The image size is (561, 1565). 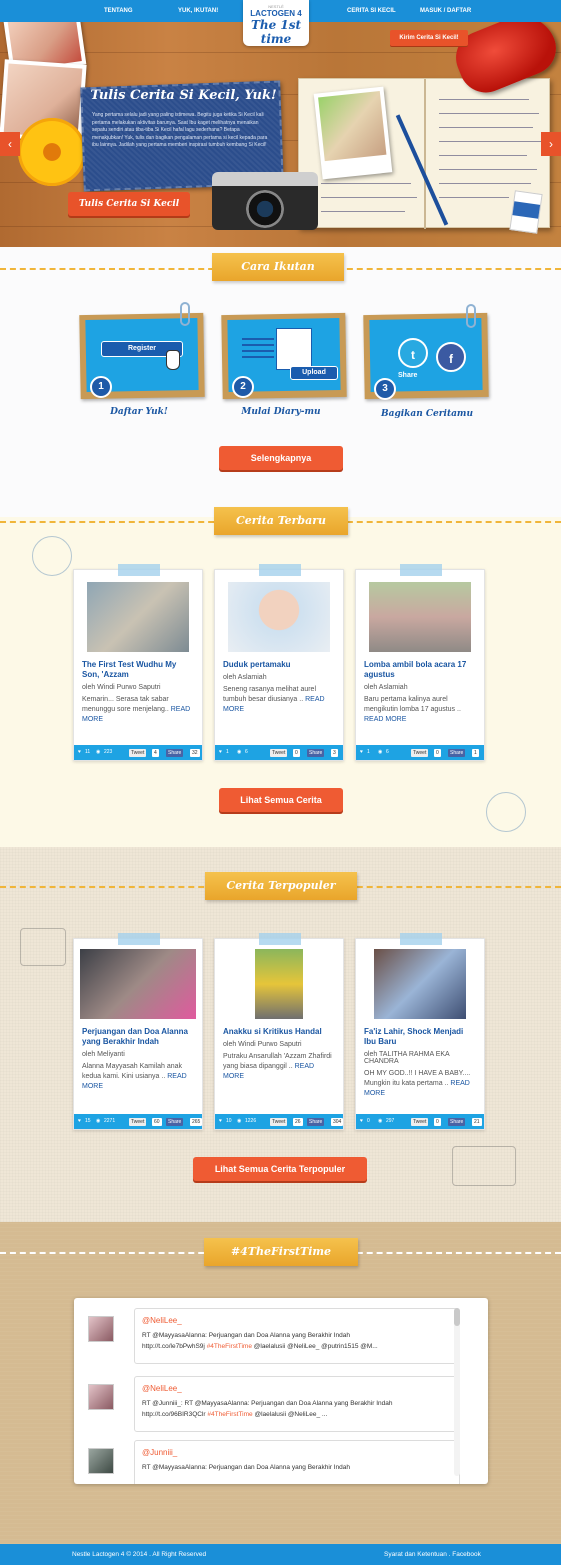 I want to click on views-count: 223, so click(x=108, y=752).